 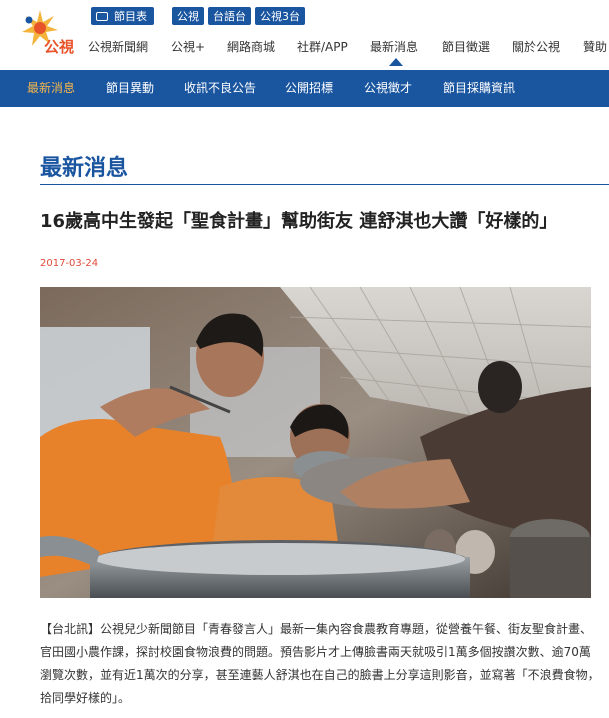 I want to click on nav-item-sponsor: 贊助, so click(x=595, y=46).